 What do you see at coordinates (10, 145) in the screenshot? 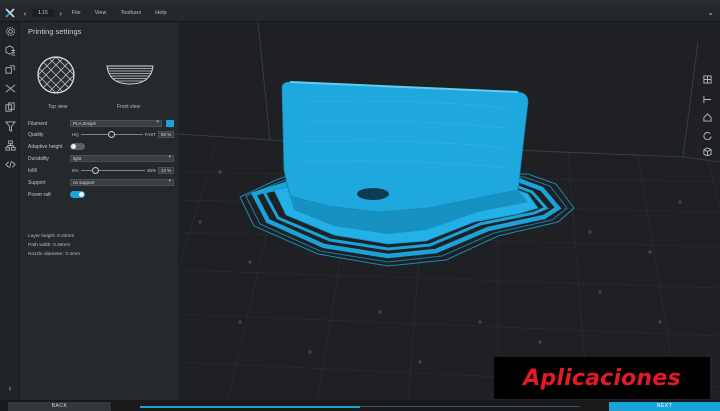
I see `tree-icon` at bounding box center [10, 145].